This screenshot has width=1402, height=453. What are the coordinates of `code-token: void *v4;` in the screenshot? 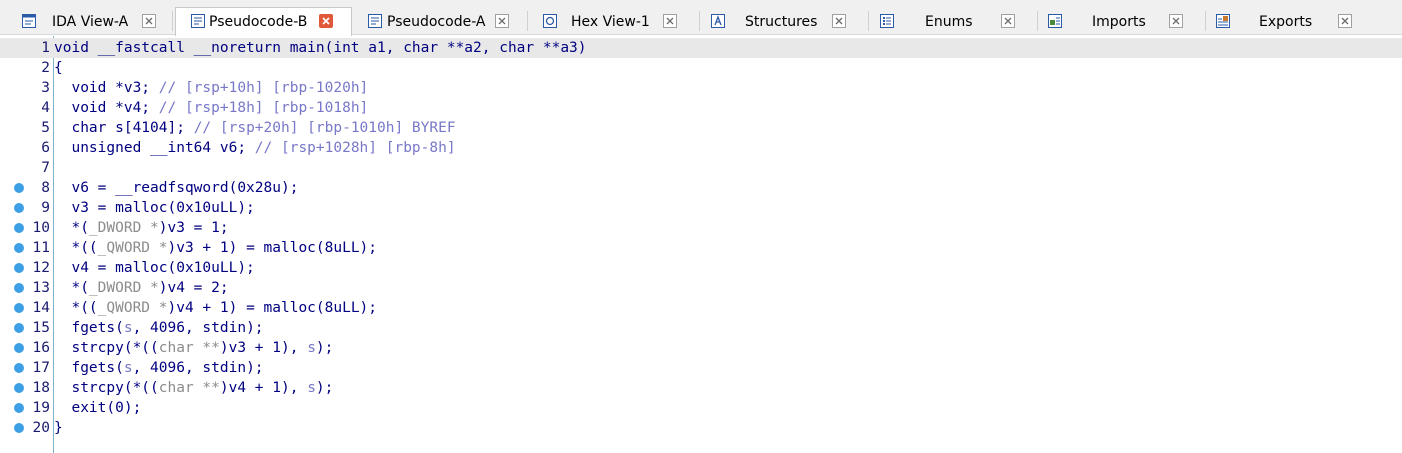 It's located at (106, 108).